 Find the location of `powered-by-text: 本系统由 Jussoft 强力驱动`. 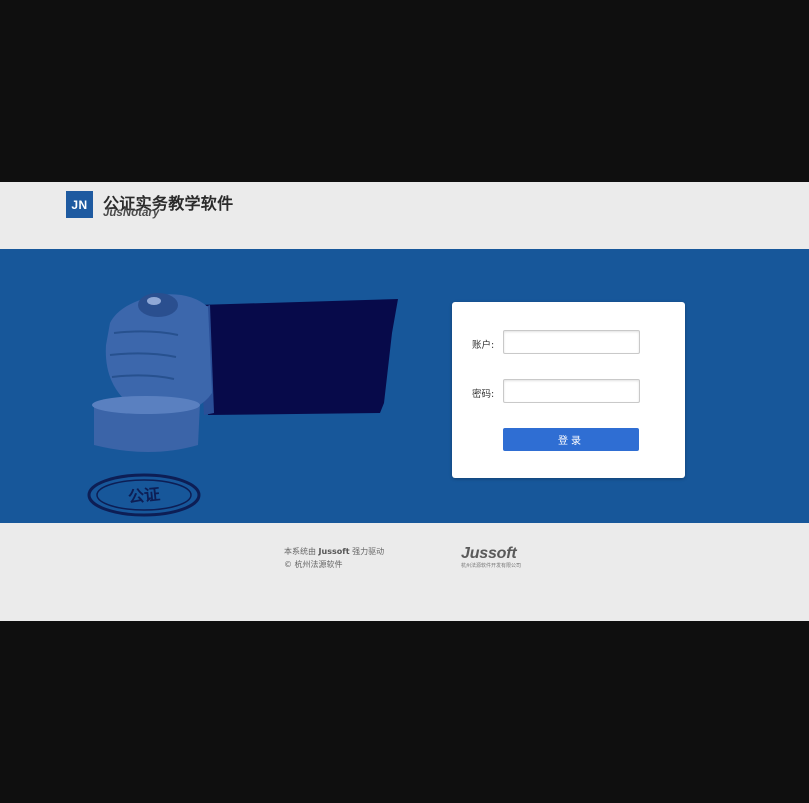

powered-by-text: 本系统由 Jussoft 强力驱动 is located at coordinates (334, 551).